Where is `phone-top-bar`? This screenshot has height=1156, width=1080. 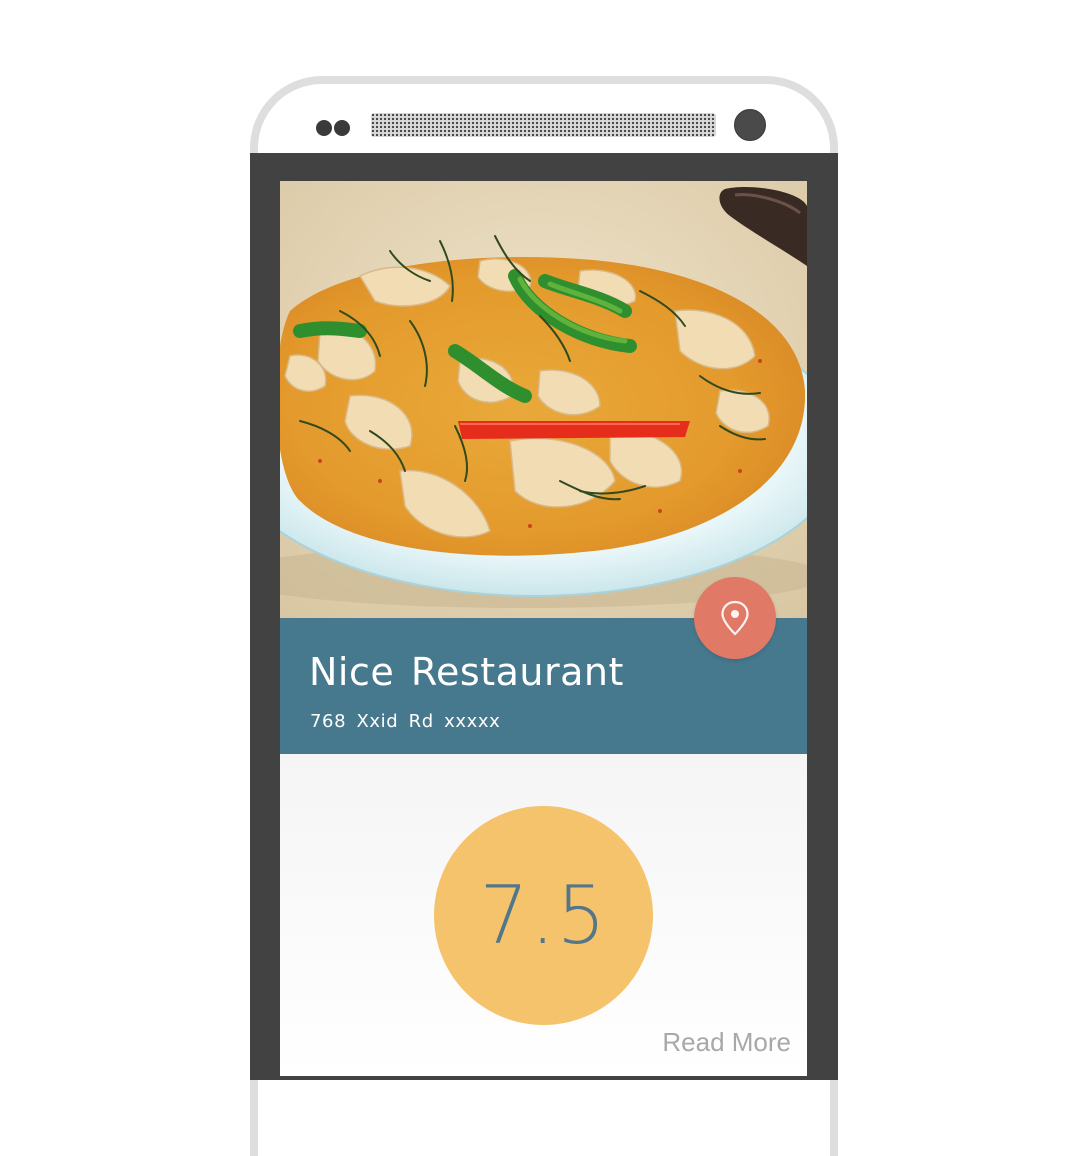
phone-top-bar is located at coordinates (544, 119).